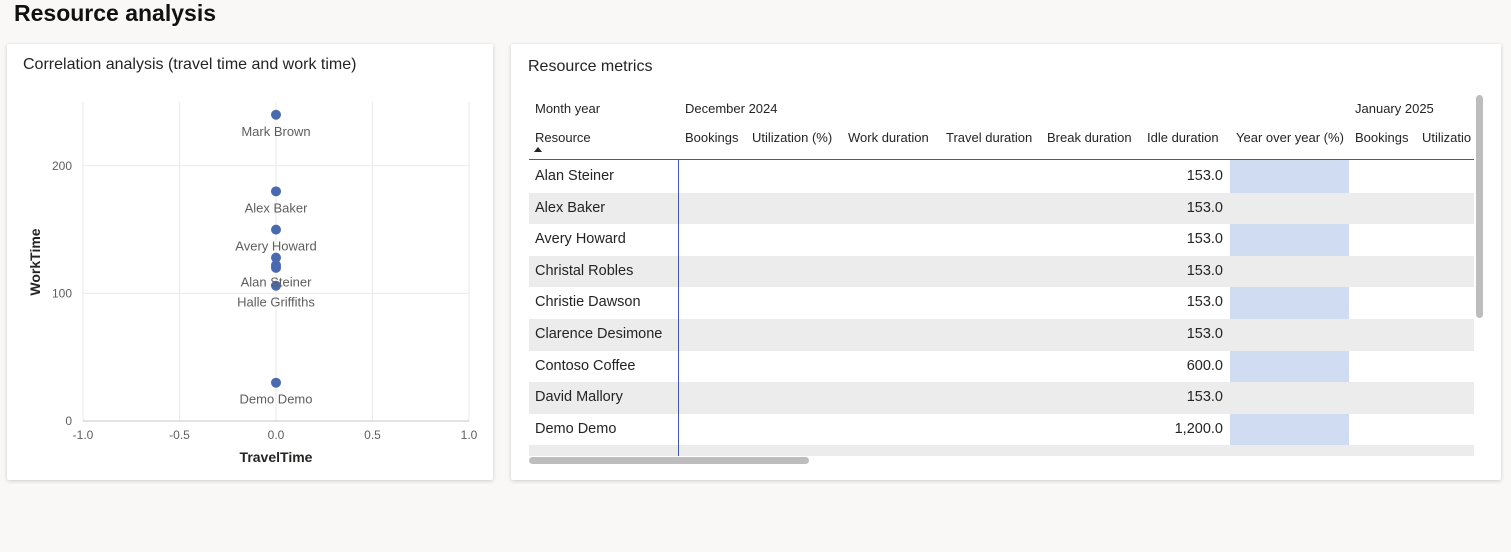 This screenshot has width=1511, height=552. What do you see at coordinates (68, 421) in the screenshot?
I see `y-tick-label: 0` at bounding box center [68, 421].